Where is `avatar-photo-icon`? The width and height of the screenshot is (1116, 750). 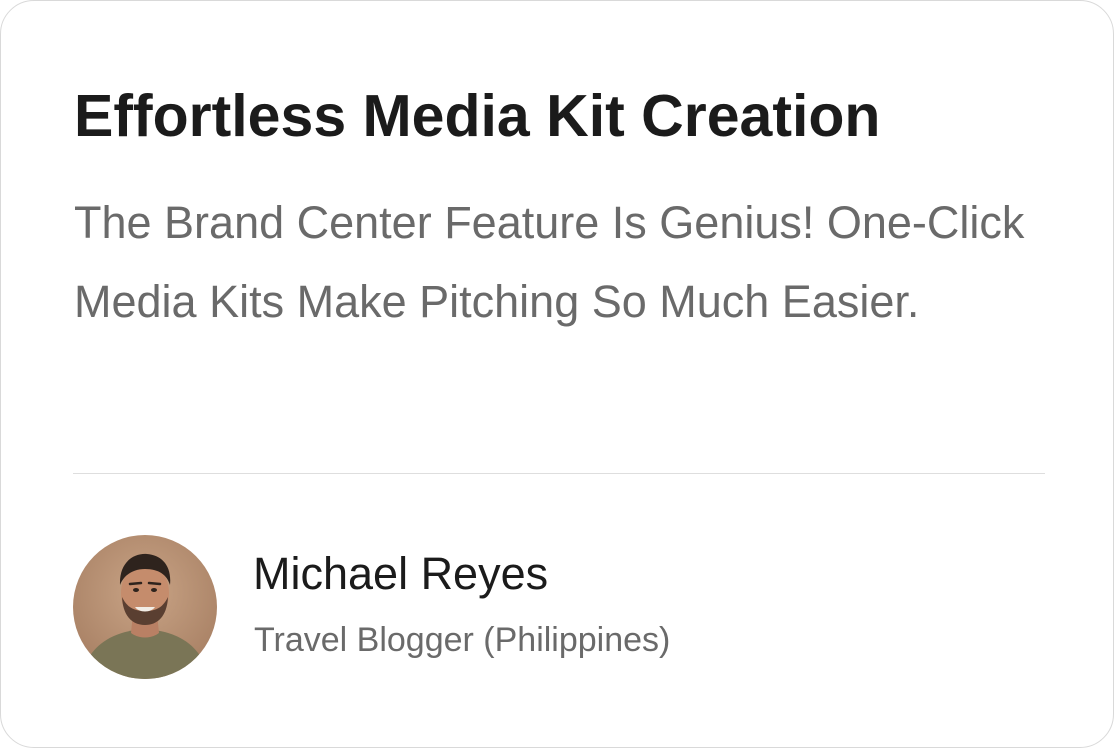
avatar-photo-icon is located at coordinates (145, 607).